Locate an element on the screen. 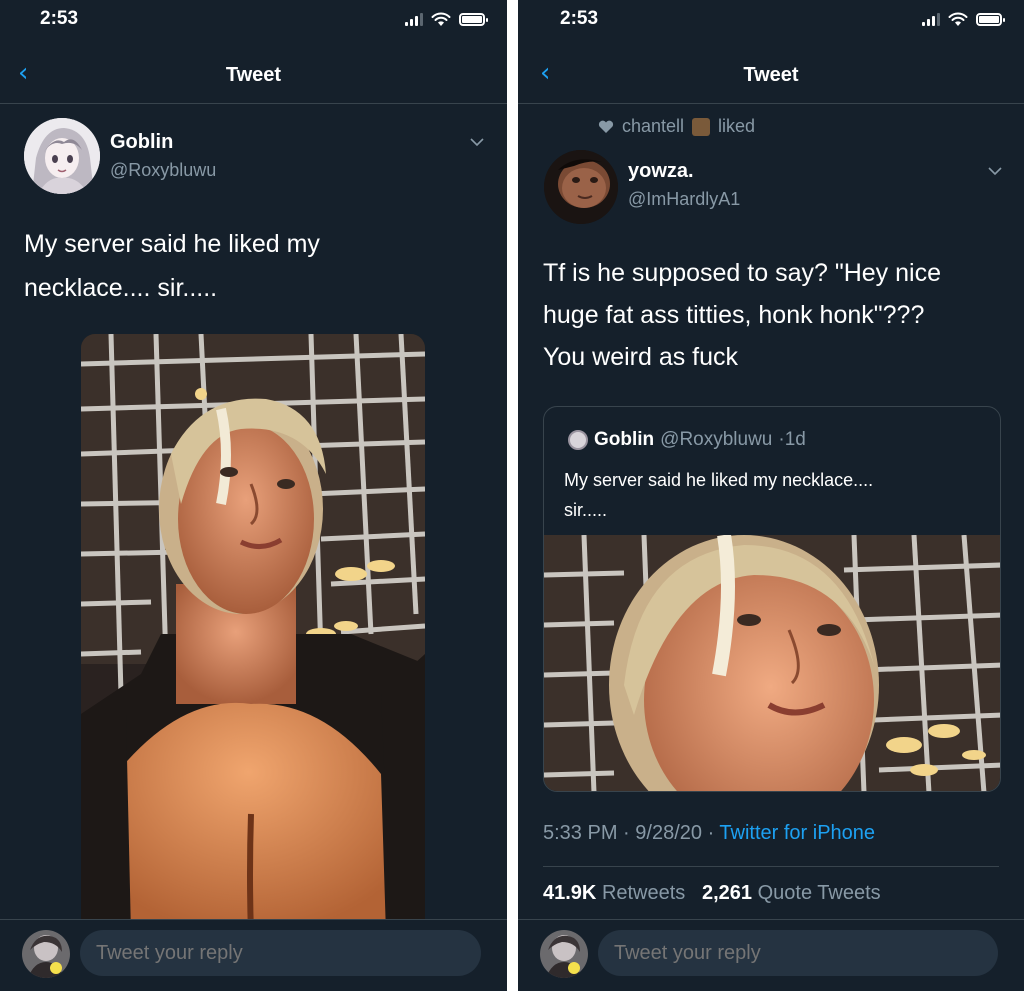 The height and width of the screenshot is (991, 1024). quoted-author-handle: @Roxybluwu is located at coordinates (716, 439).